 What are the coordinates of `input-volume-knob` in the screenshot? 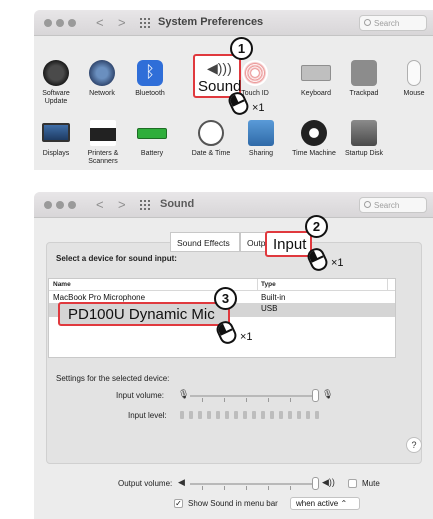 It's located at (315, 395).